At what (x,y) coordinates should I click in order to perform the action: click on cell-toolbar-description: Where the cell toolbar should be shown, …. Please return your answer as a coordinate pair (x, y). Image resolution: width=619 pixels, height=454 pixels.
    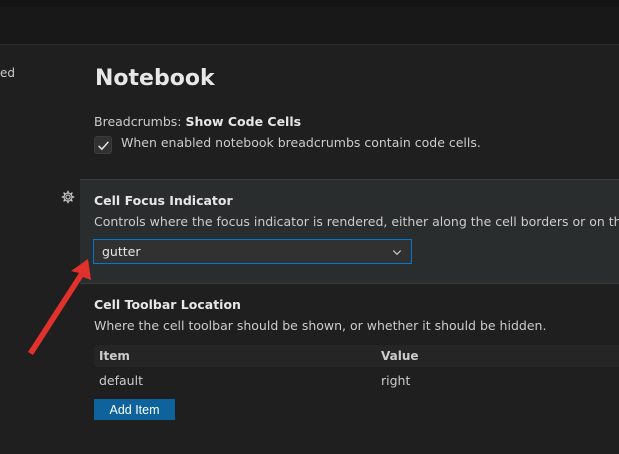
    Looking at the image, I should click on (320, 325).